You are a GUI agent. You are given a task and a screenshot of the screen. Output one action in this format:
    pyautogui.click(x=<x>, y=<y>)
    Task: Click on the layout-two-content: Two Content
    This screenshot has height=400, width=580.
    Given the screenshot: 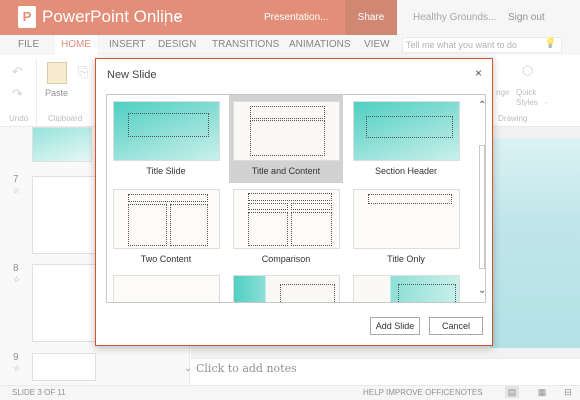 What is the action you would take?
    pyautogui.click(x=166, y=227)
    